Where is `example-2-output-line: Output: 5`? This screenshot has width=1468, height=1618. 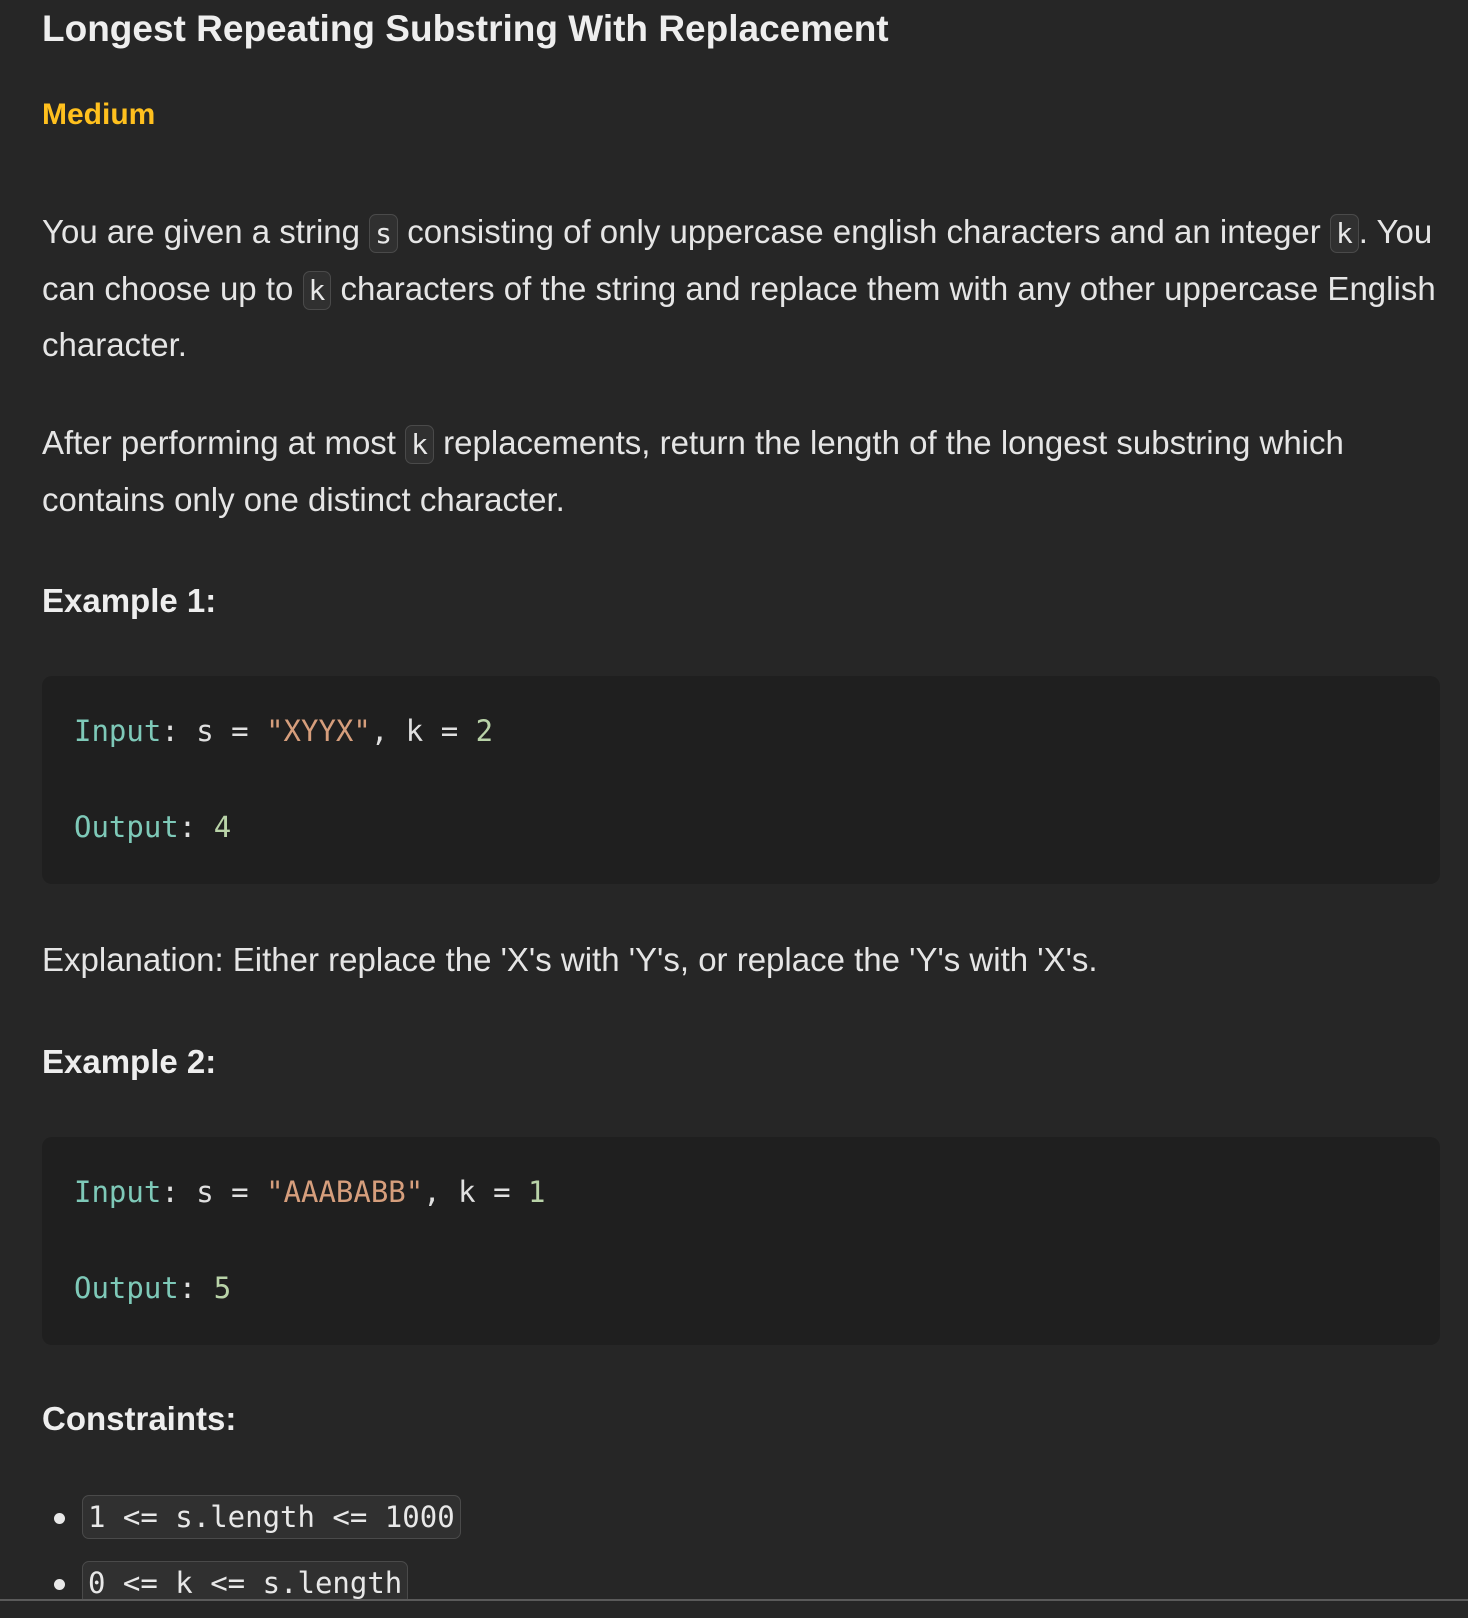 example-2-output-line: Output: 5 is located at coordinates (153, 1288).